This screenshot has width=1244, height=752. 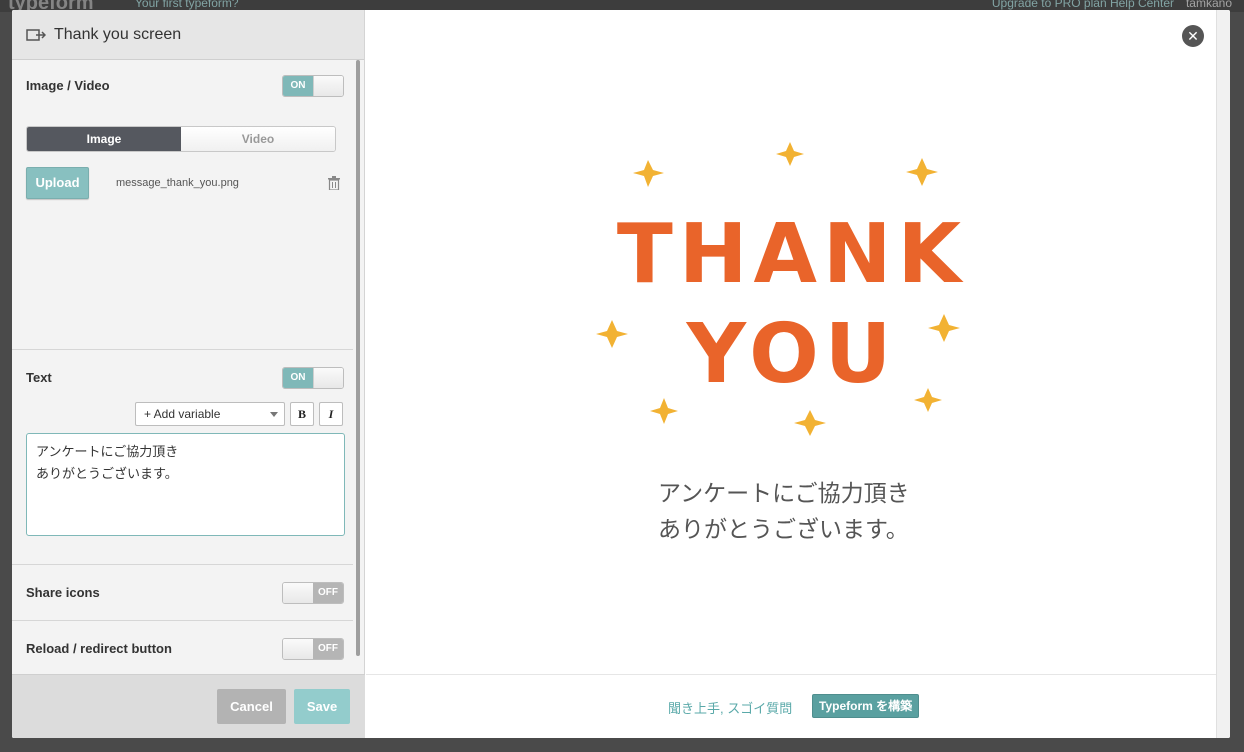 I want to click on panel-title: Thank you screen, so click(x=118, y=34).